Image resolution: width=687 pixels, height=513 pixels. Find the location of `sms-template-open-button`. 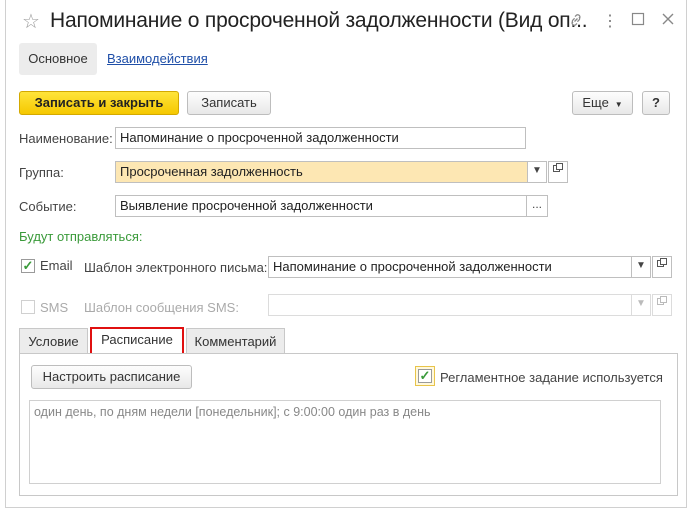

sms-template-open-button is located at coordinates (662, 305).